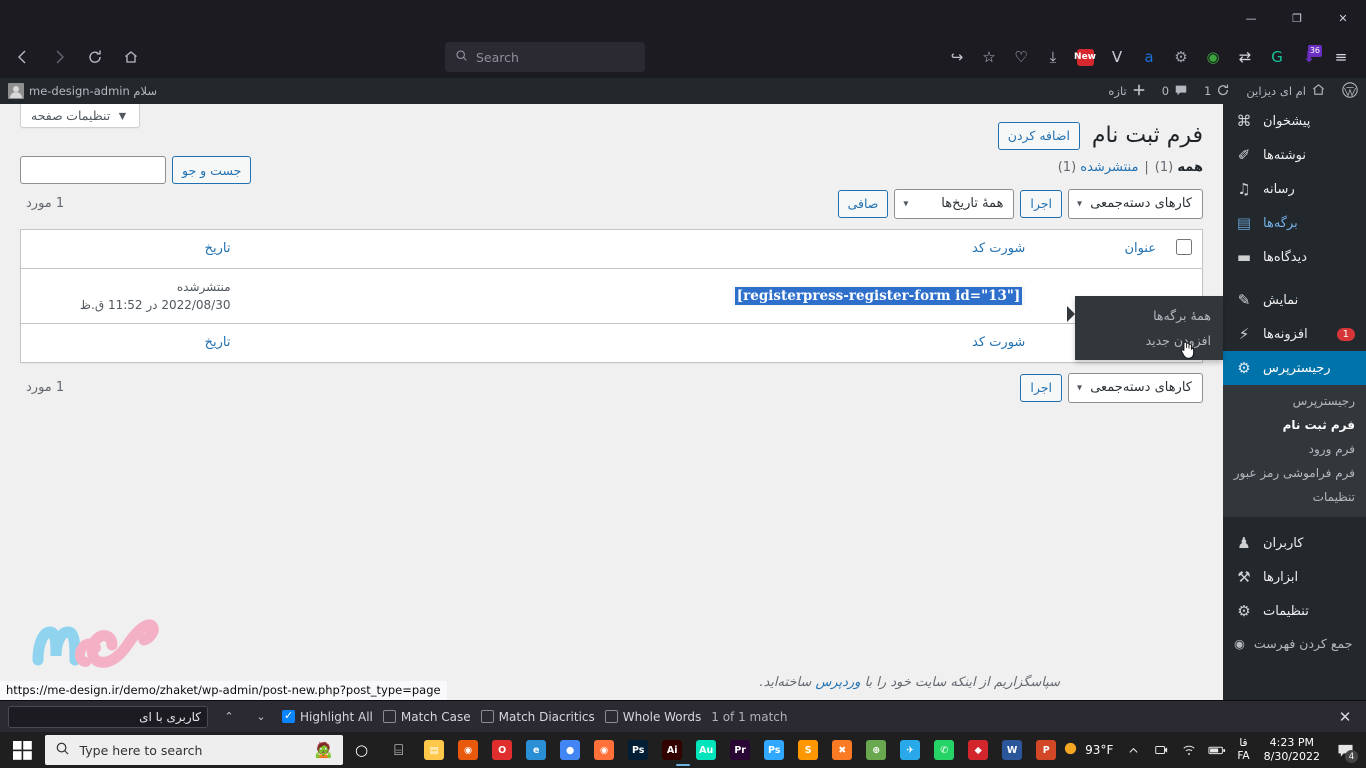 This screenshot has width=1366, height=768. What do you see at coordinates (957, 57) in the screenshot?
I see `share-icon: ↪` at bounding box center [957, 57].